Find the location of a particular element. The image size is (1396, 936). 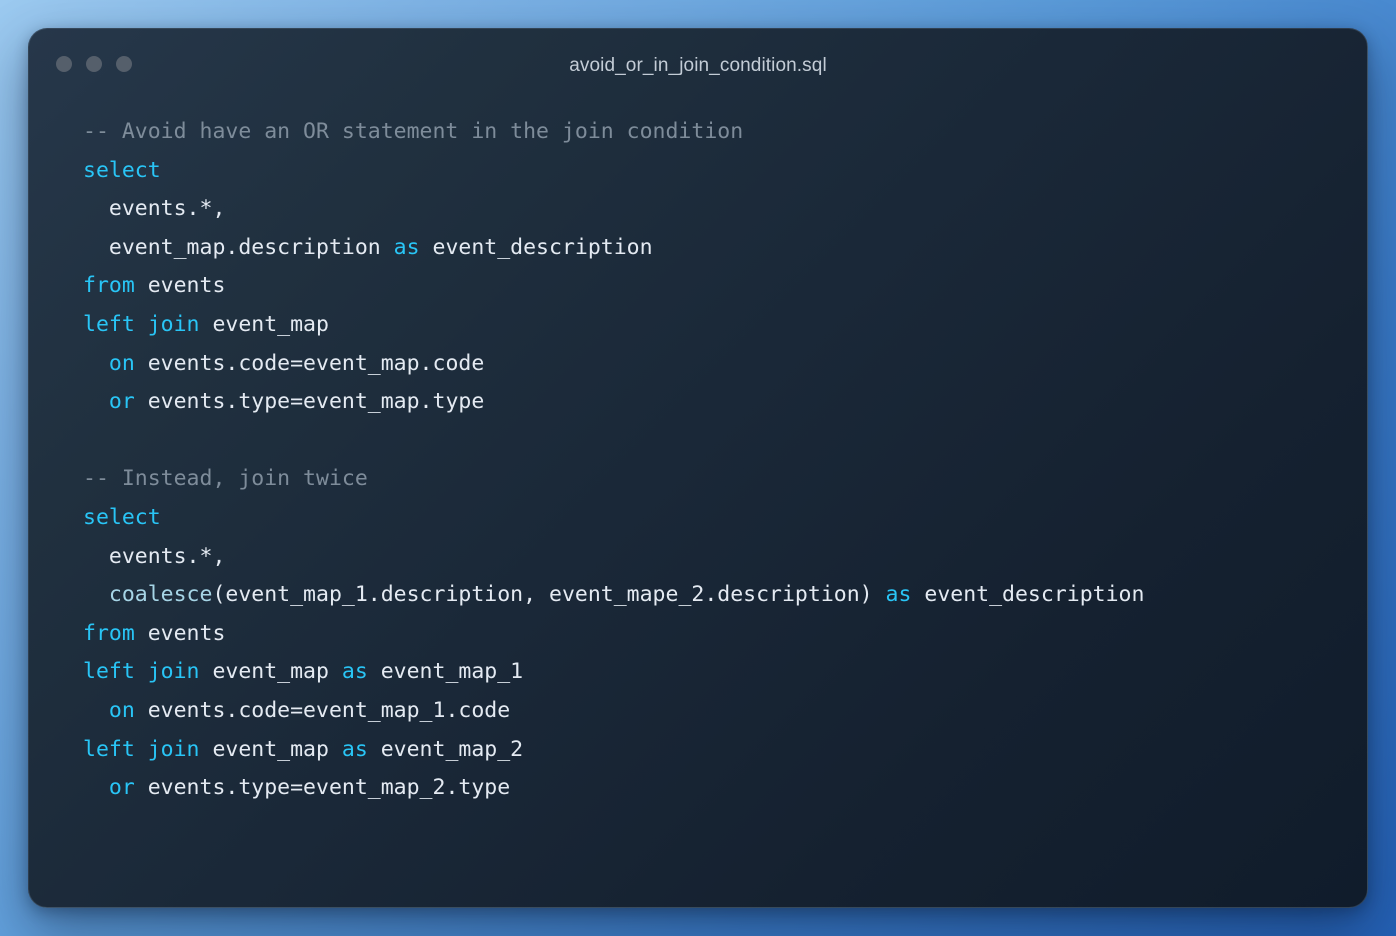

window-titlebar: avoid_or_in_join_condition.sql is located at coordinates (698, 71).